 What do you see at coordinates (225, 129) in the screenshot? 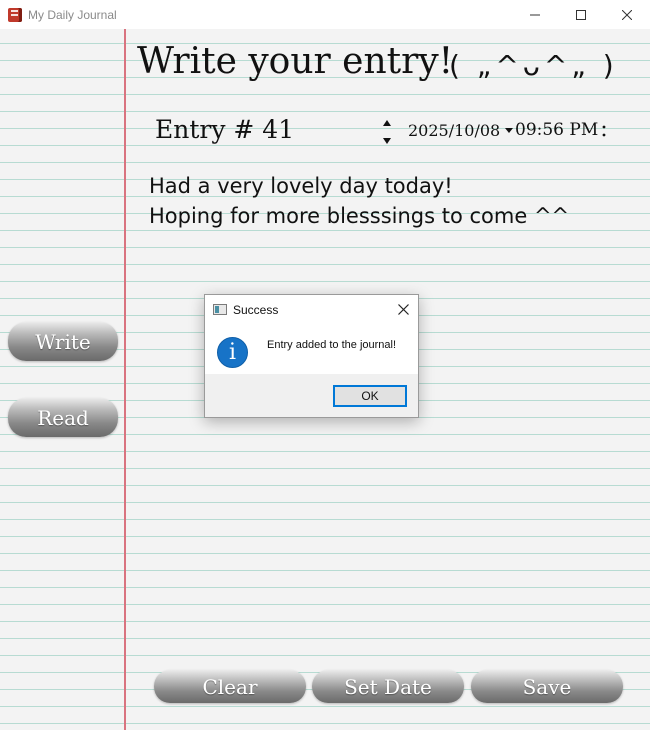
I see `entry-number-label: Entry # 41` at bounding box center [225, 129].